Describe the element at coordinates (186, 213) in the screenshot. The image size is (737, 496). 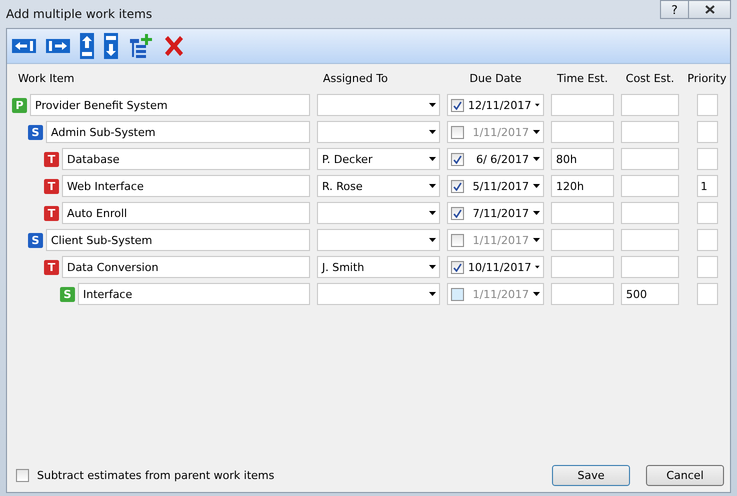
I see `work-item-field: Auto Enroll` at that location.